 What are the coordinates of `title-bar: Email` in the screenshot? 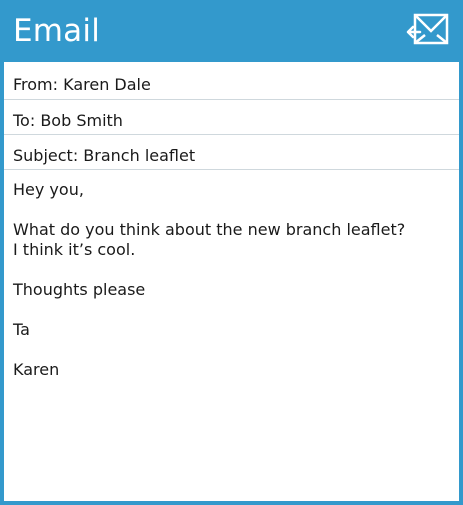 It's located at (231, 31).